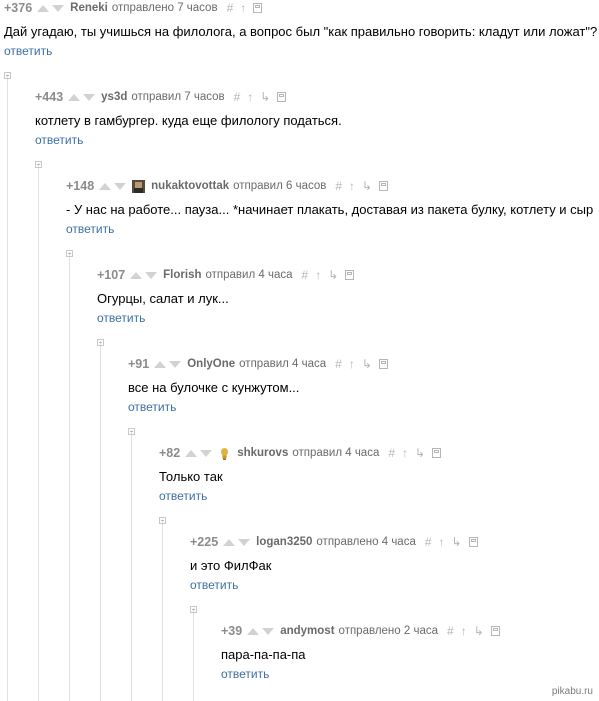  I want to click on comment-rating: +107, so click(111, 275).